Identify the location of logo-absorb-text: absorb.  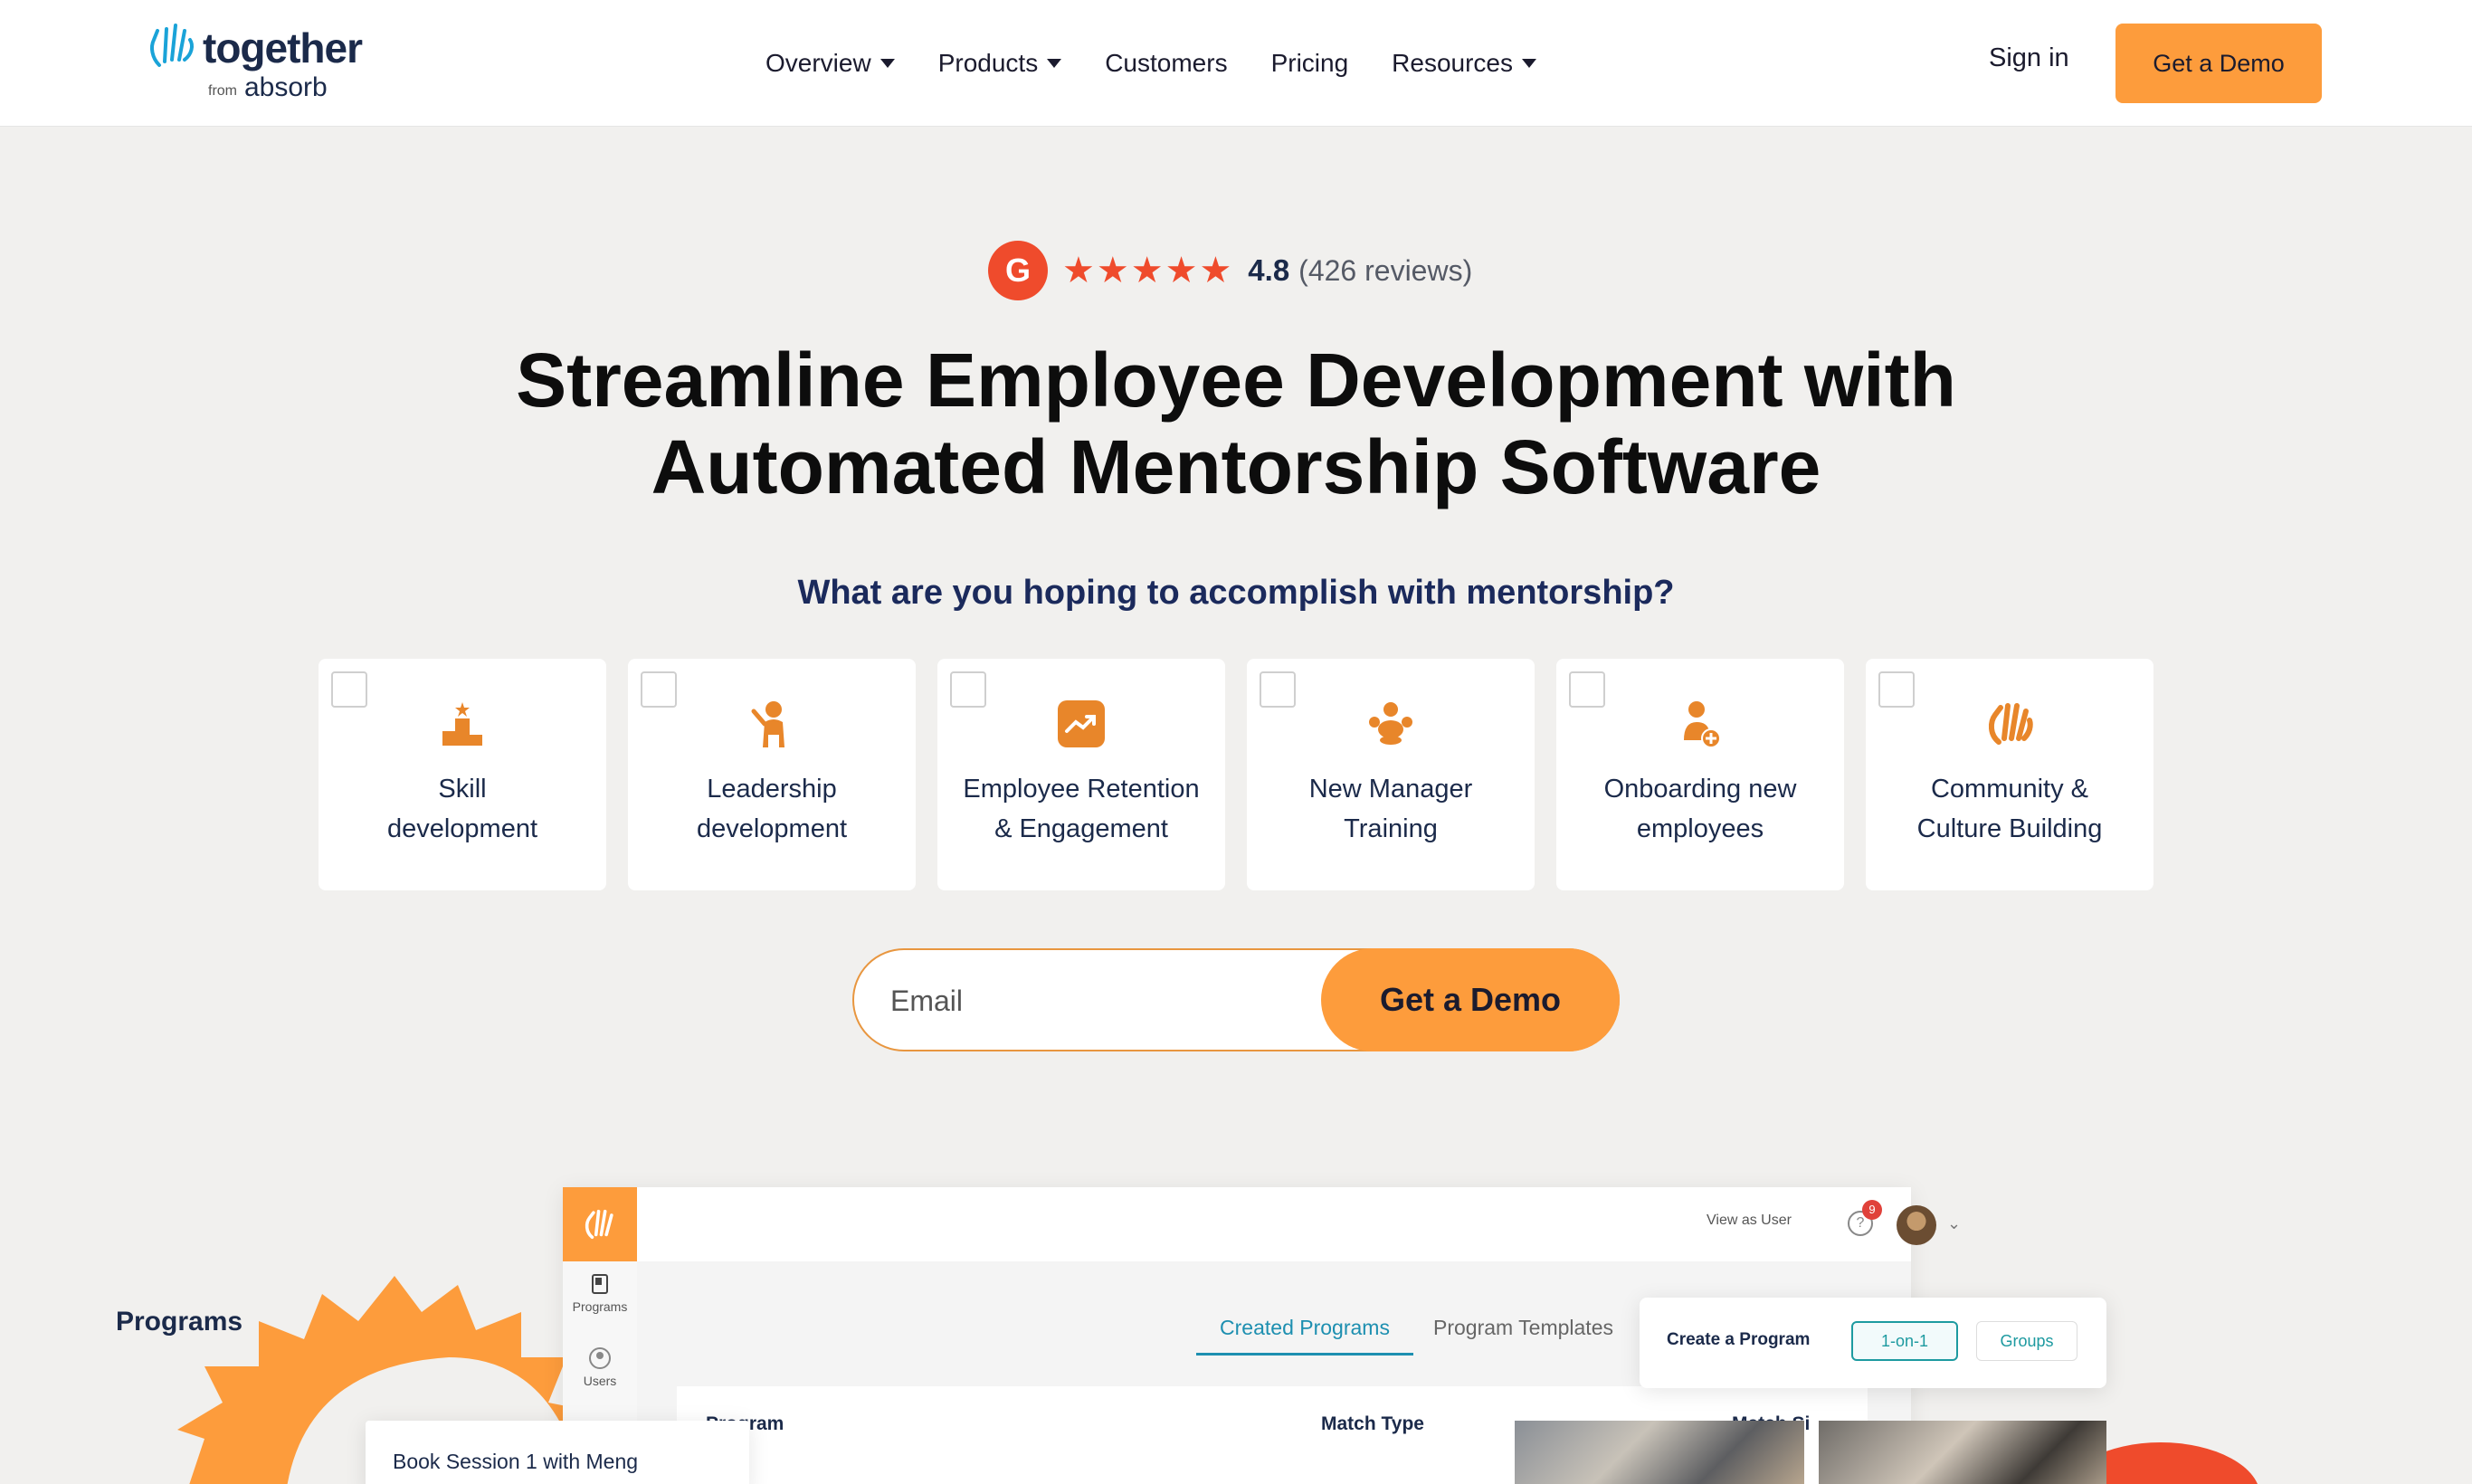
(286, 87).